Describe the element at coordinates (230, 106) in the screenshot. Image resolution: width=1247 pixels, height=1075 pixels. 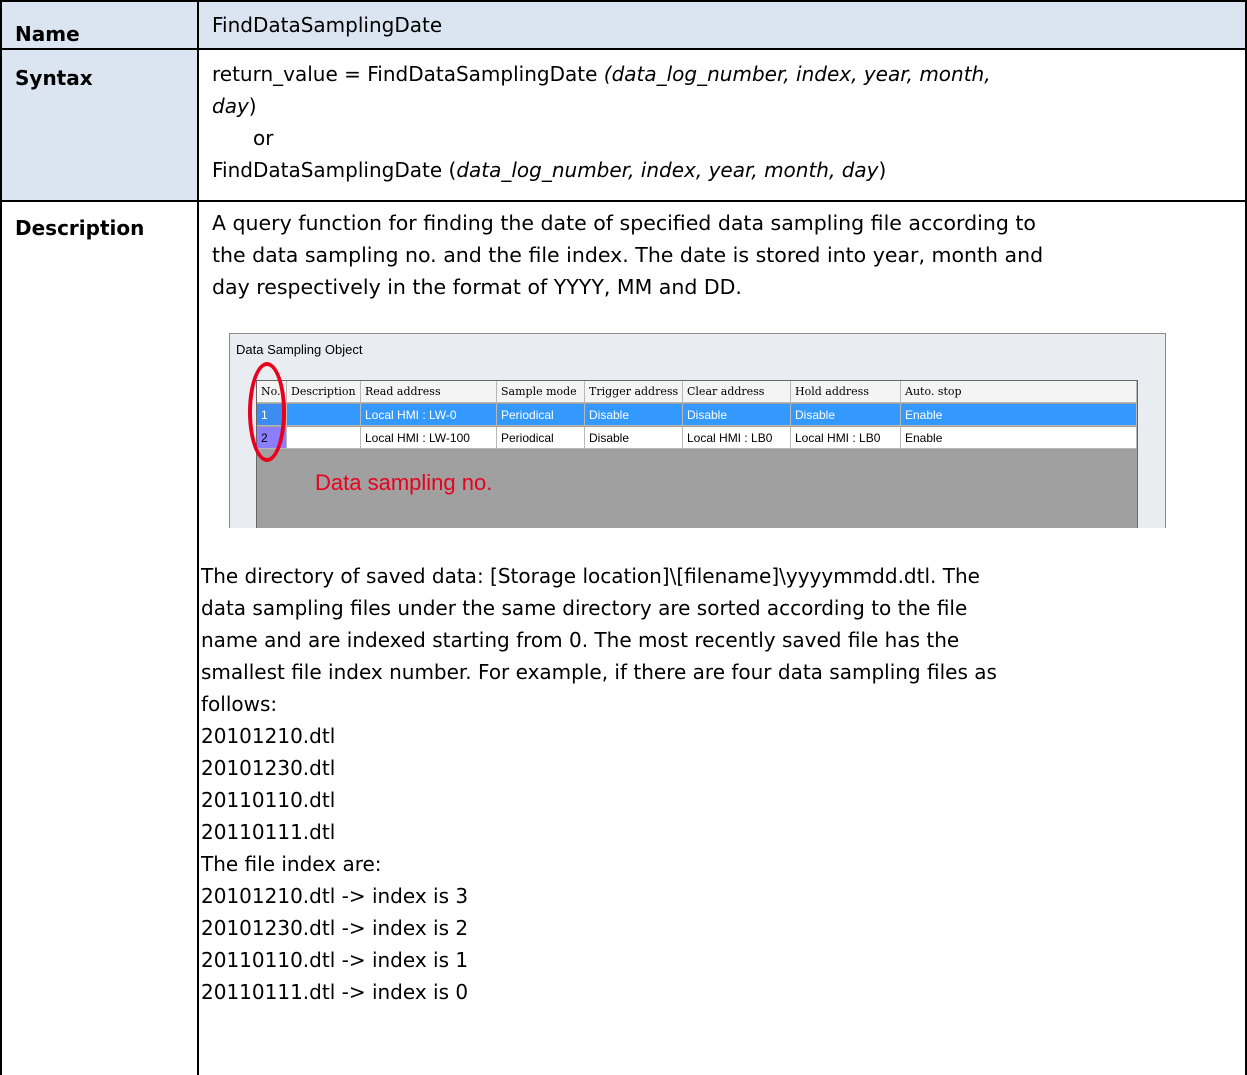
I see `syntax-argument-day: day` at that location.